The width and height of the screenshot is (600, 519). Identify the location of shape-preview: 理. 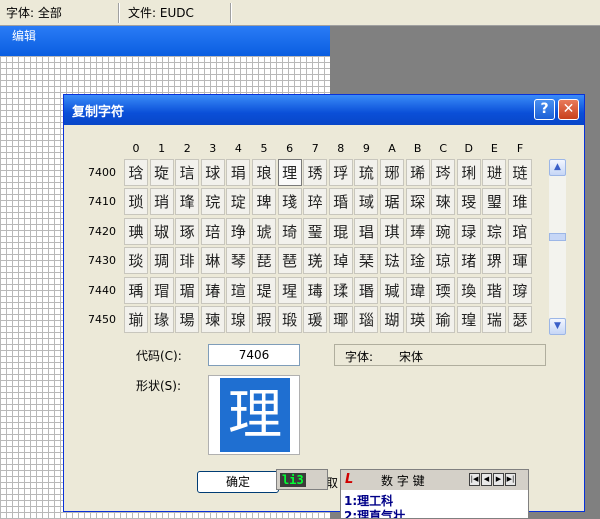
(254, 415).